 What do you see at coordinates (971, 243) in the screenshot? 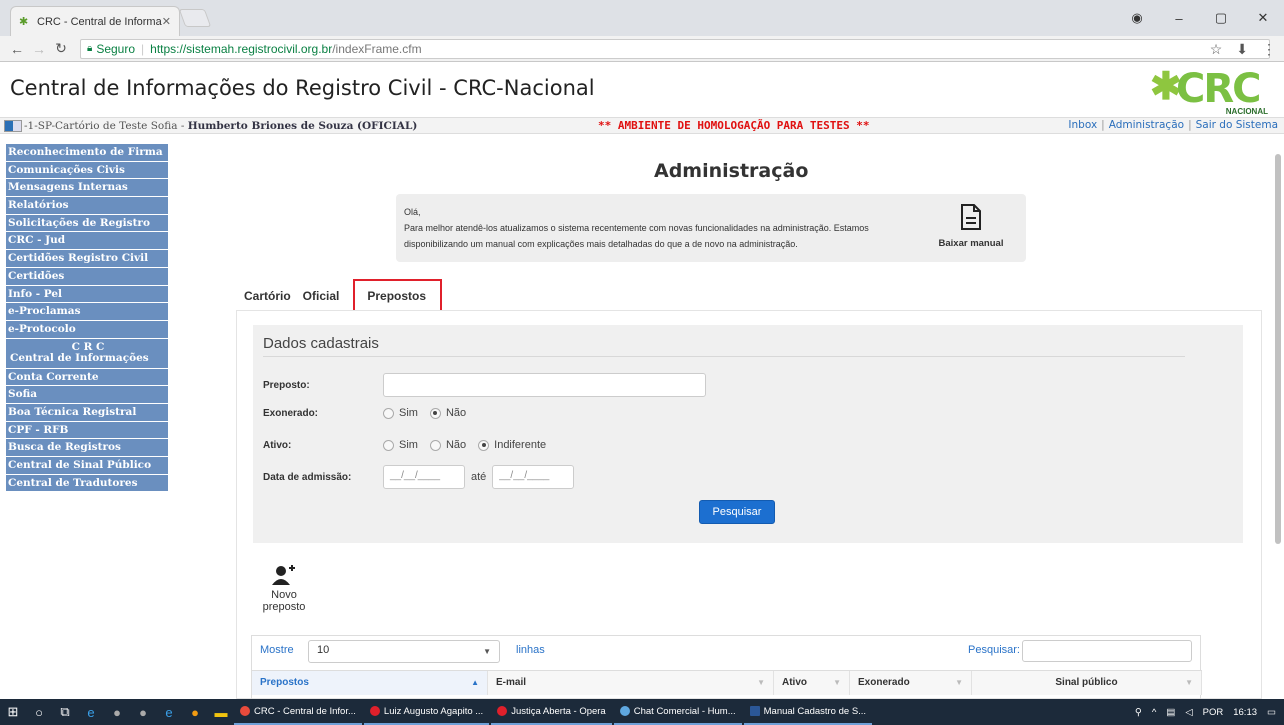
I see `download-manual-label: Baixar manual` at bounding box center [971, 243].